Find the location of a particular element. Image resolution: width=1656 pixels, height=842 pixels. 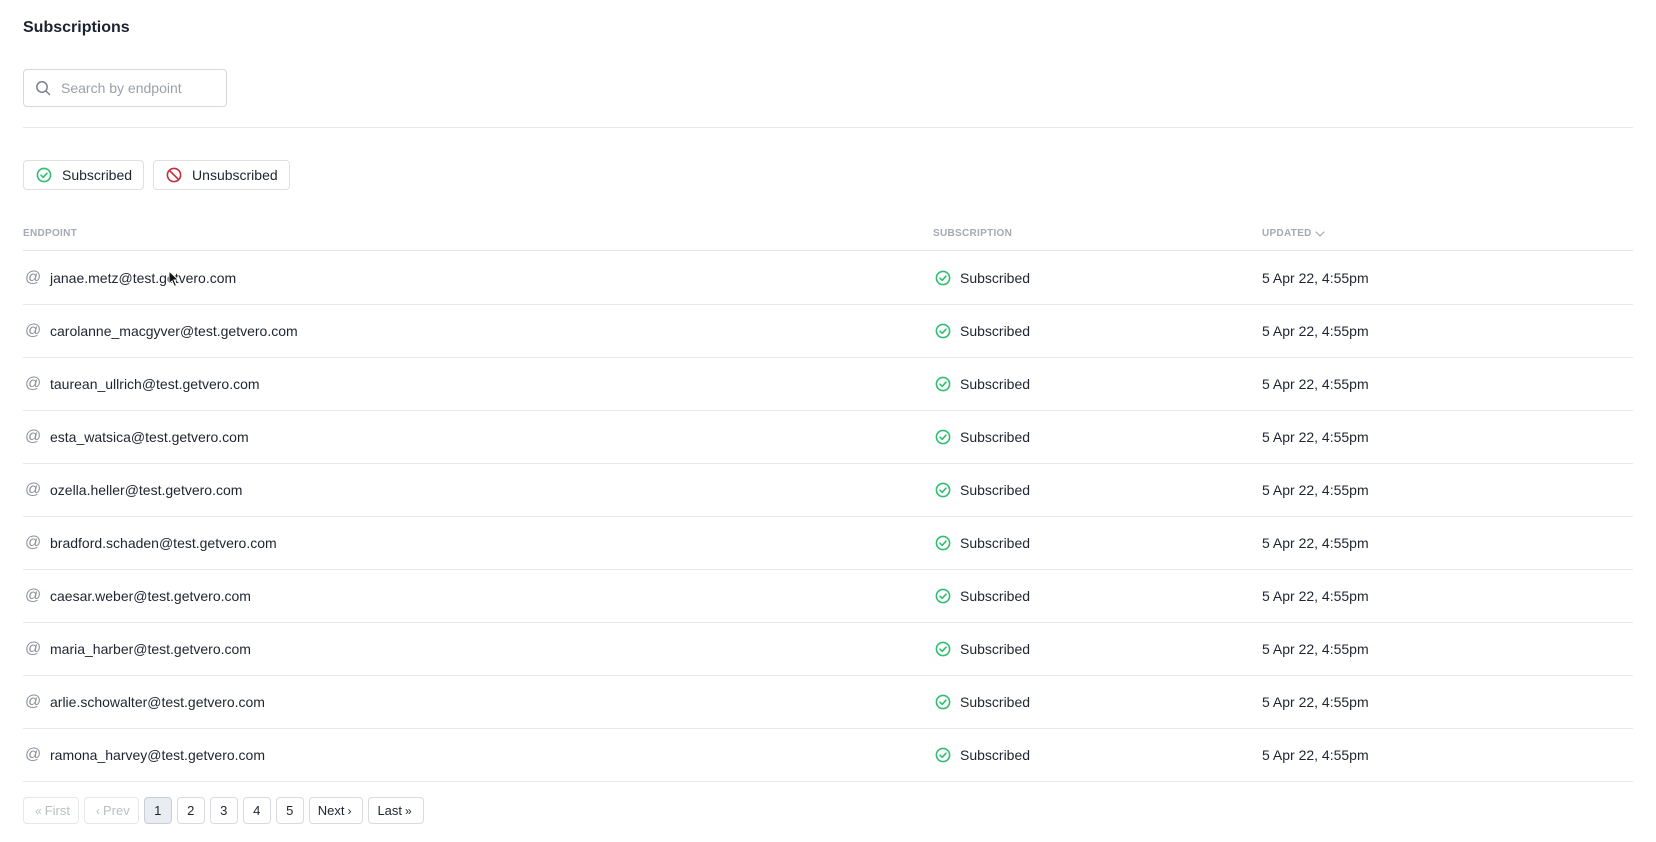

endpoint-cell: @ carolanne_macgyver@test.getvero.com is located at coordinates (161, 331).